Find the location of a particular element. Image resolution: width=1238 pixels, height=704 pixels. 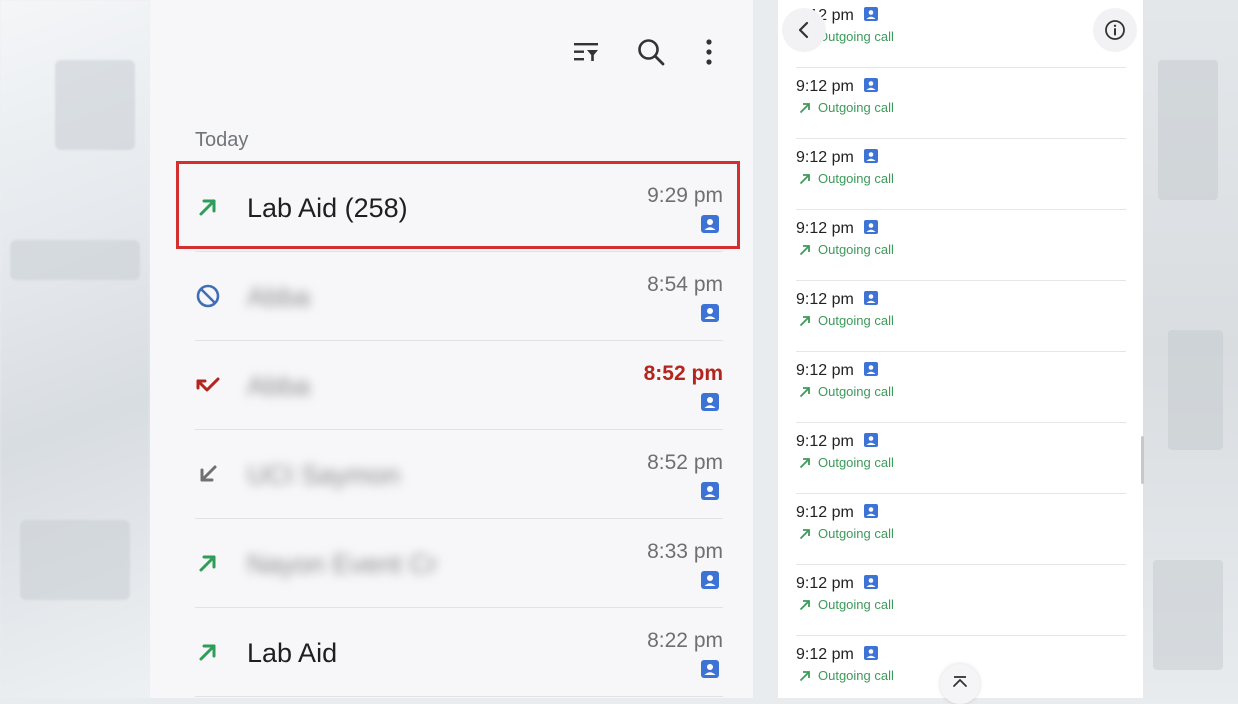

blocked-icon is located at coordinates (208, 296).